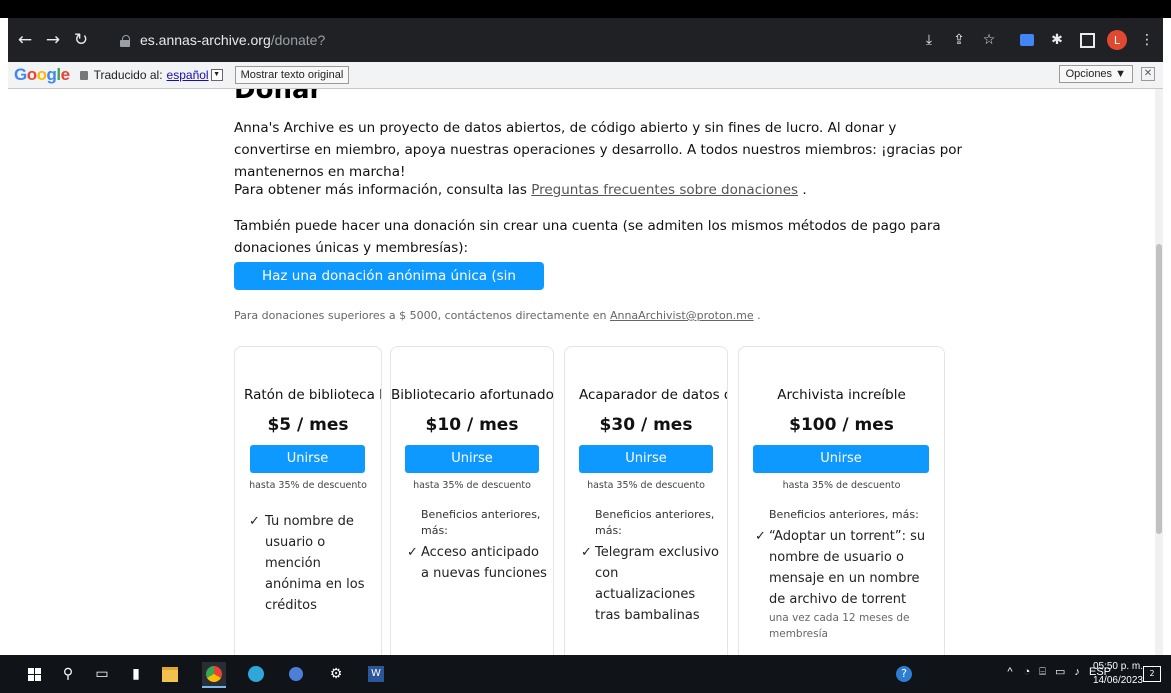 The width and height of the screenshot is (1171, 693). I want to click on magnifier-app-icon, so click(296, 674).